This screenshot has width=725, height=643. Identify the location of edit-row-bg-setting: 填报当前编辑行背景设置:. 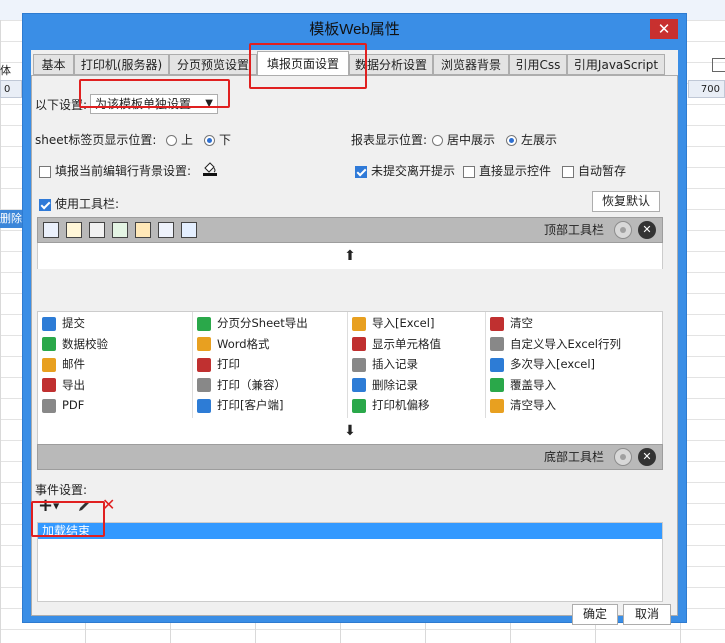
(115, 170).